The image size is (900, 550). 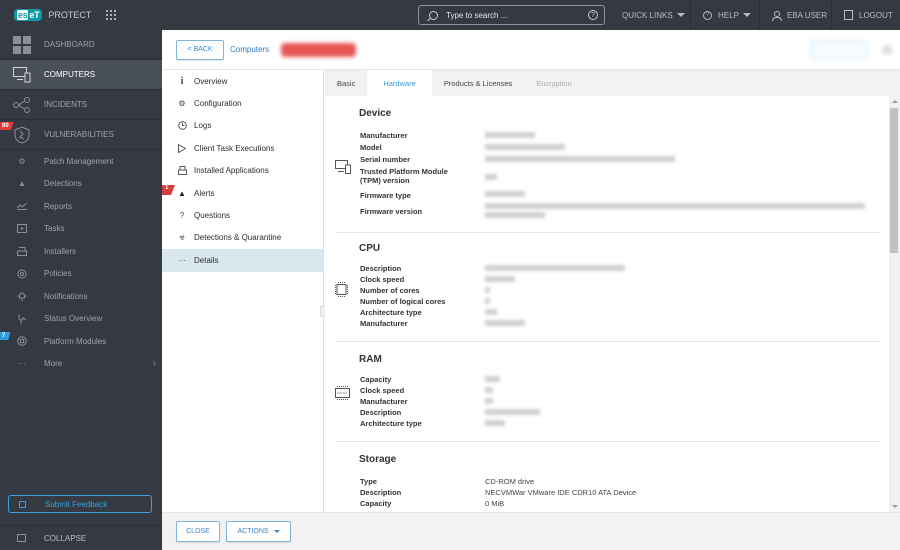 What do you see at coordinates (203, 126) in the screenshot?
I see `nav-item-label: Logs` at bounding box center [203, 126].